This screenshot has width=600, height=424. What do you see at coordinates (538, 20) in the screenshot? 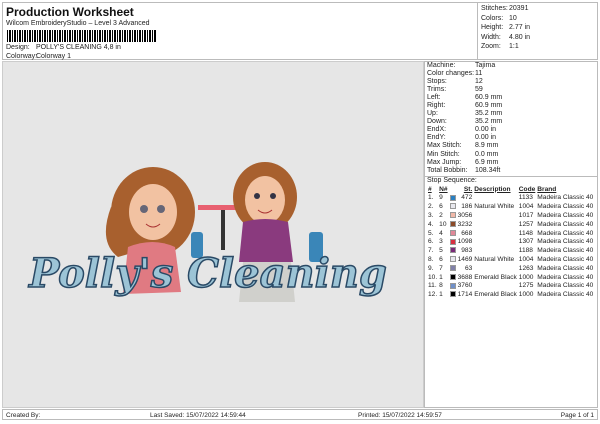
I see `info-row: Colors: 10` at bounding box center [538, 20].